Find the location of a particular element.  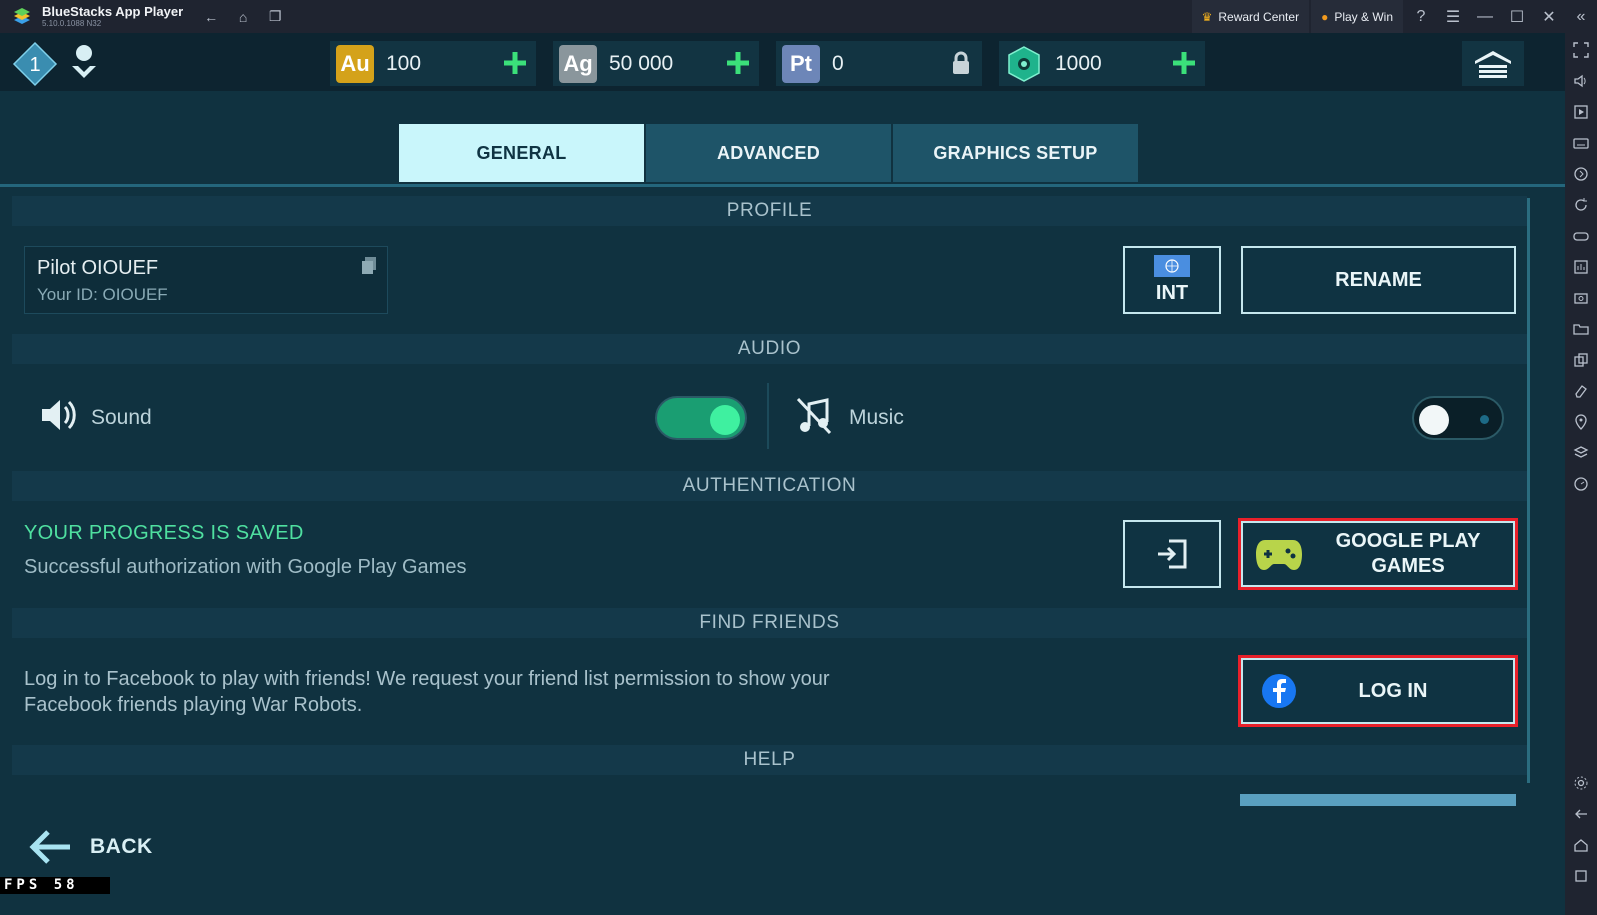

volume-icon is located at coordinates (1581, 81).